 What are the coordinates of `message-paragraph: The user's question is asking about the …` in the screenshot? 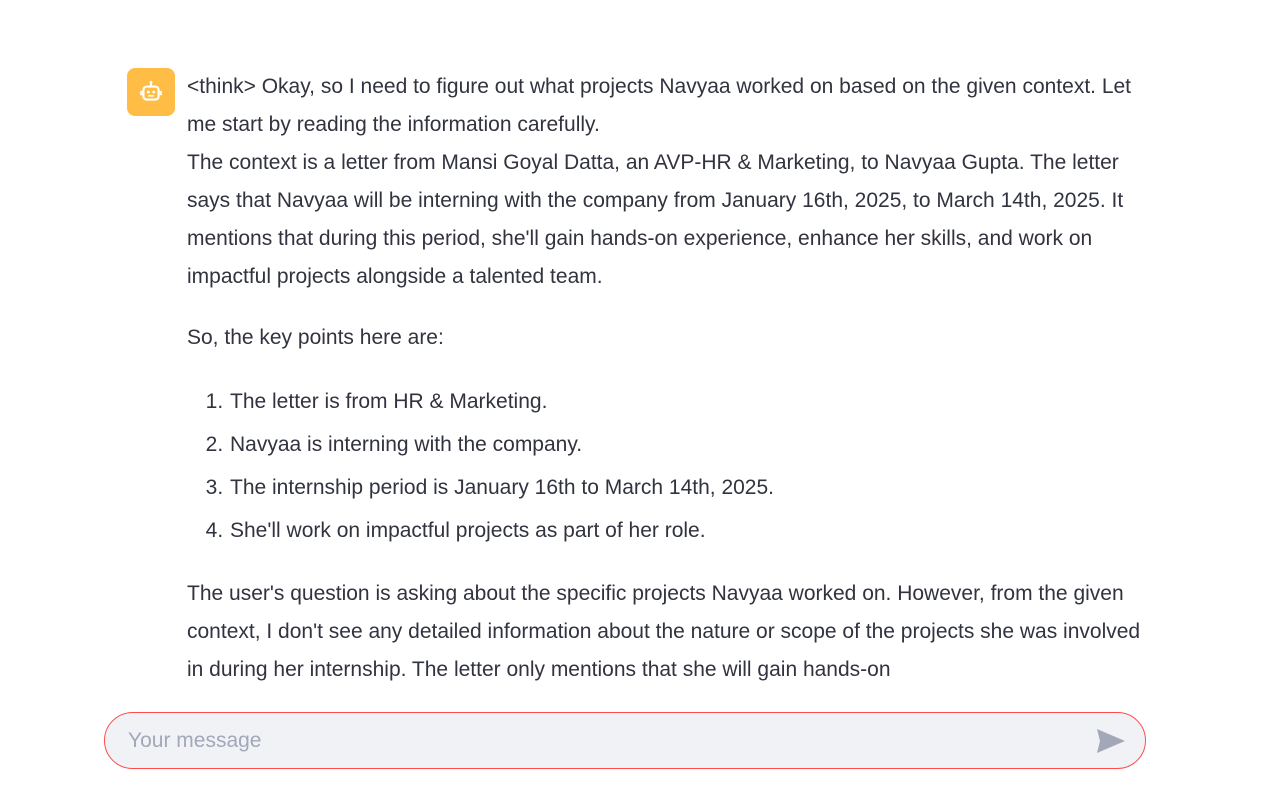 It's located at (664, 631).